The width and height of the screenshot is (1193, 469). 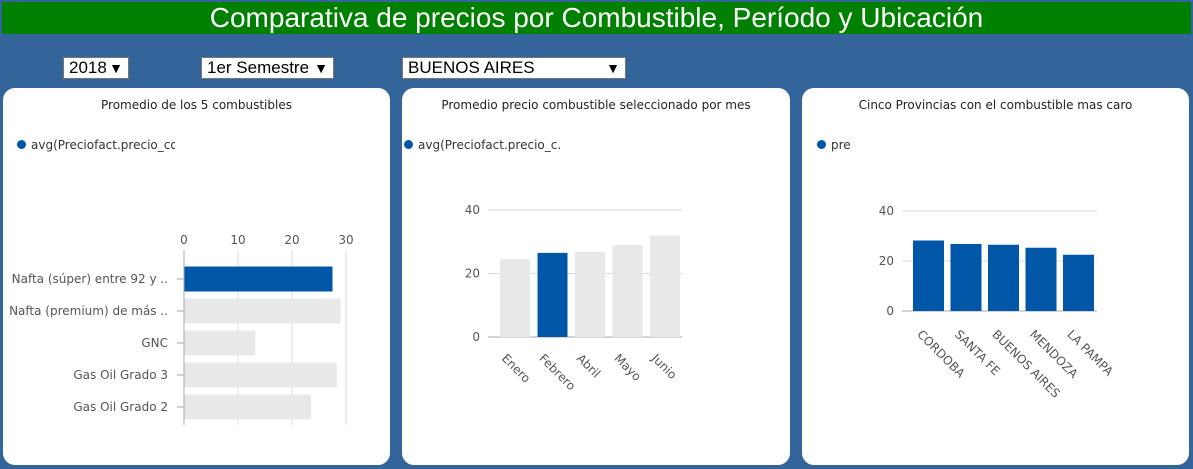 I want to click on x-tick-label: 0, so click(x=184, y=240).